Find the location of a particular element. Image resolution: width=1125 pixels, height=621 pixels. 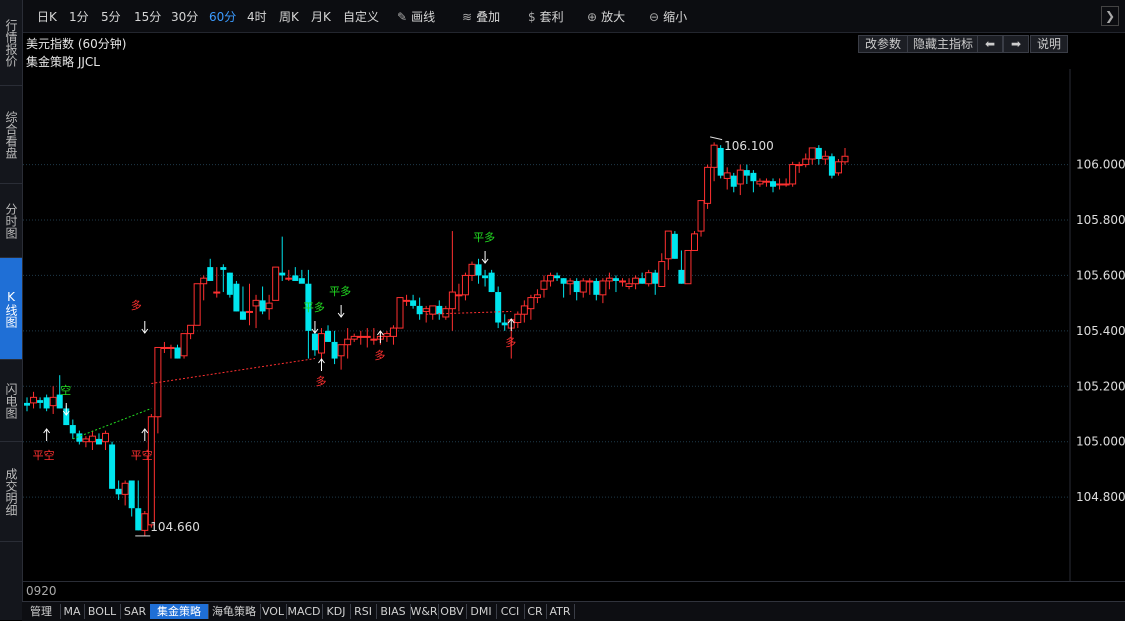

left-side-tabs: 行情报价 综合看盘 分时图 K线图 闪电图 成交明细 is located at coordinates (11, 301).